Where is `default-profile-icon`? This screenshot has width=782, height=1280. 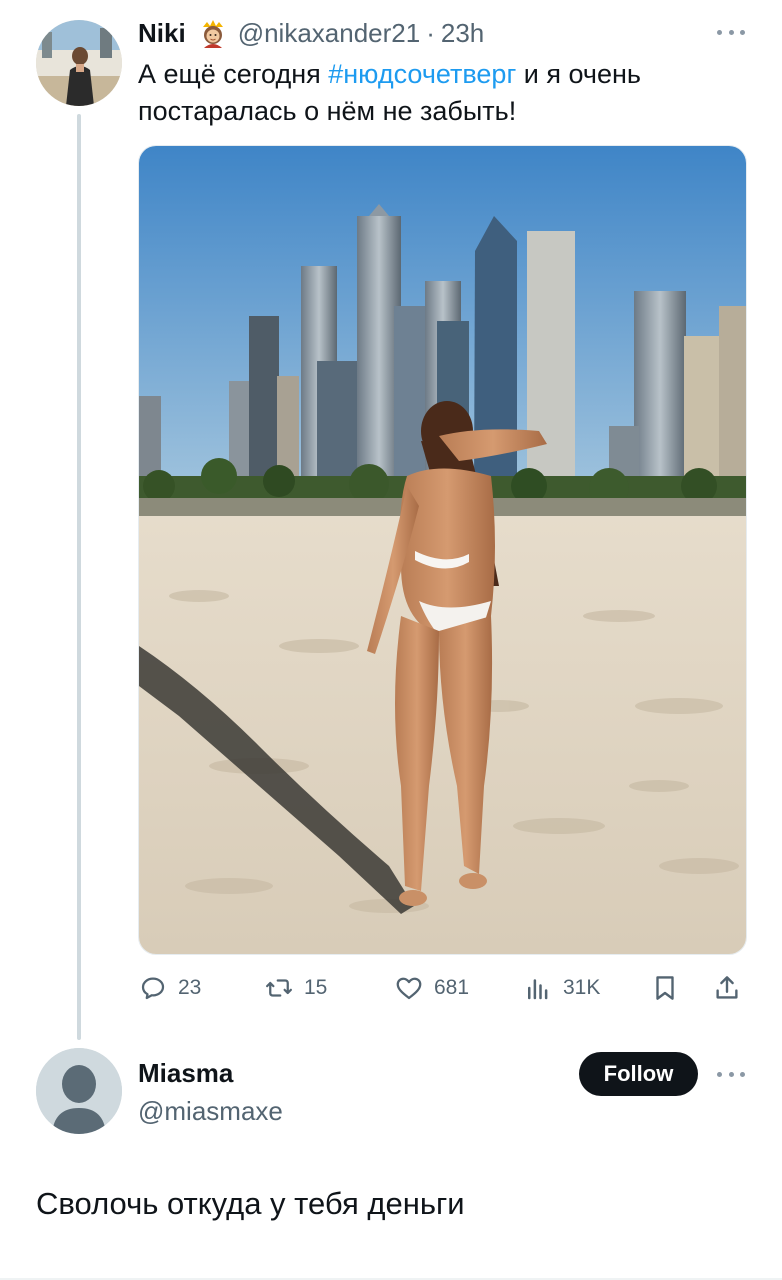
default-profile-icon is located at coordinates (79, 1091).